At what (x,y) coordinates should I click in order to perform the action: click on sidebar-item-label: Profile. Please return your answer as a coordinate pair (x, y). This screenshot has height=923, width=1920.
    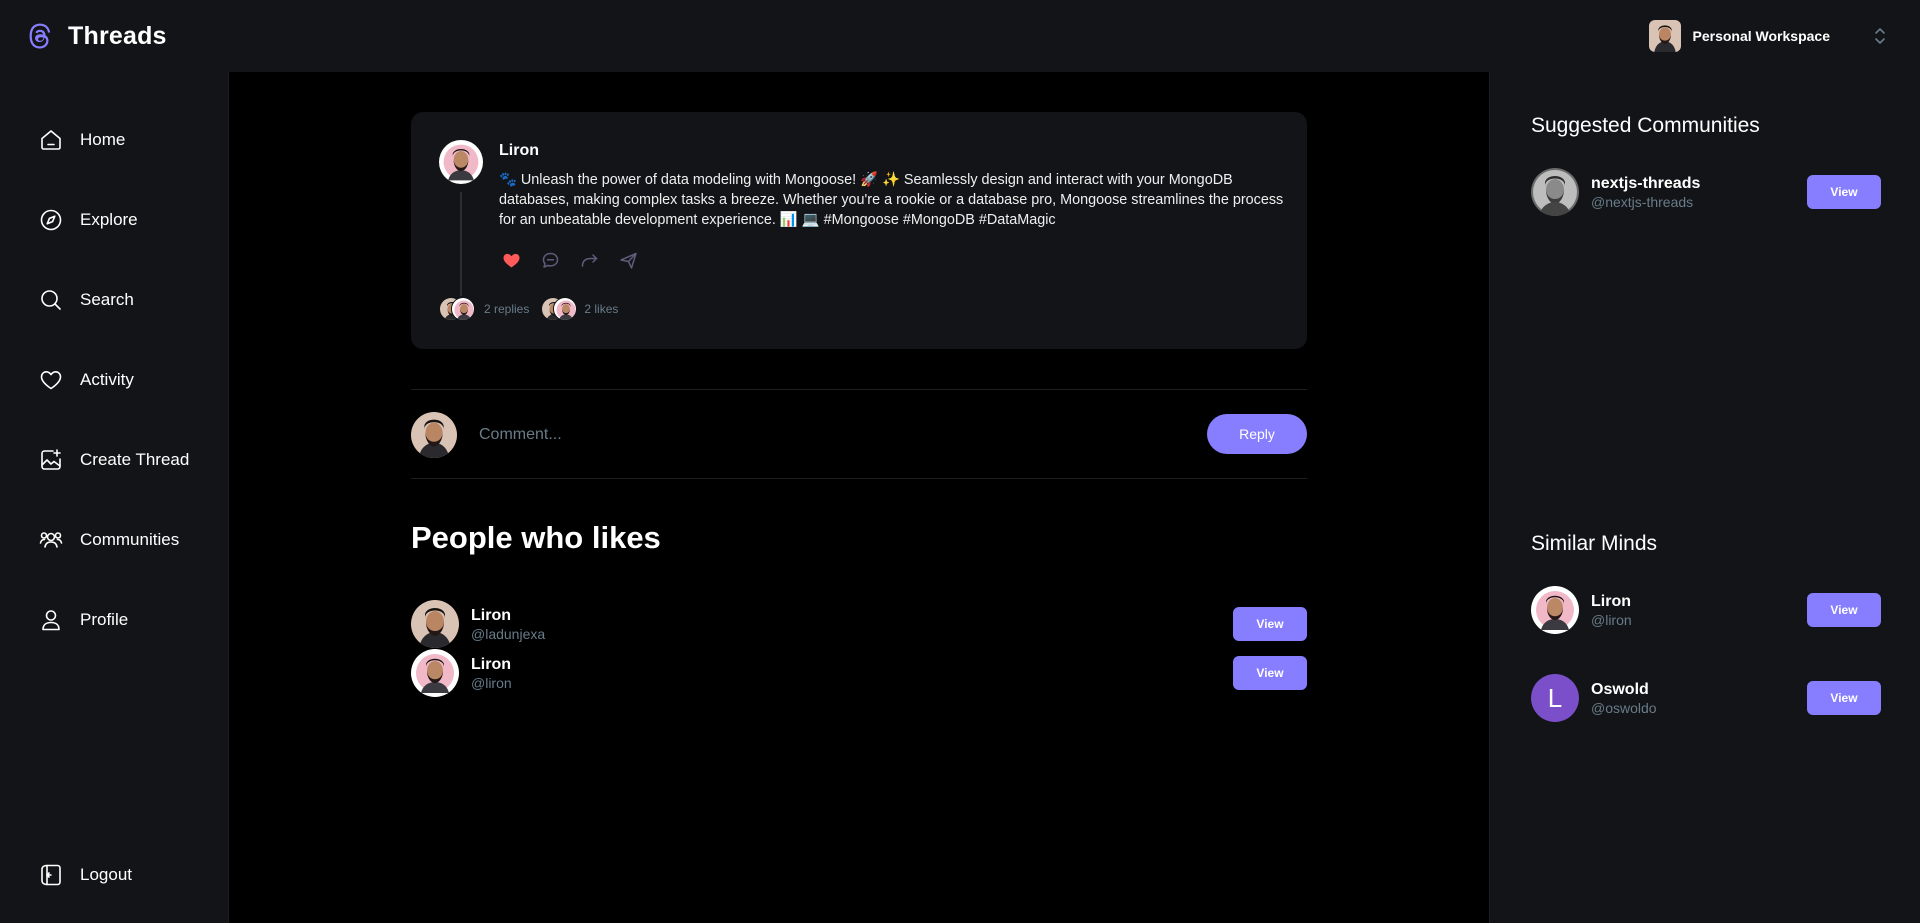
    Looking at the image, I should click on (104, 619).